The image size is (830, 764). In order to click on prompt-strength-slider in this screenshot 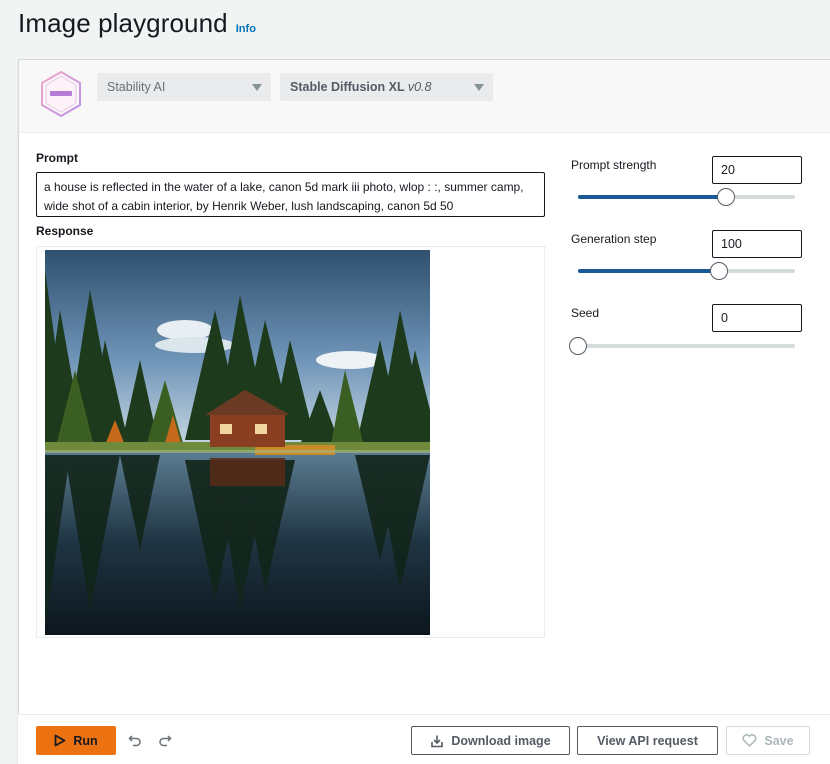, I will do `click(686, 197)`.